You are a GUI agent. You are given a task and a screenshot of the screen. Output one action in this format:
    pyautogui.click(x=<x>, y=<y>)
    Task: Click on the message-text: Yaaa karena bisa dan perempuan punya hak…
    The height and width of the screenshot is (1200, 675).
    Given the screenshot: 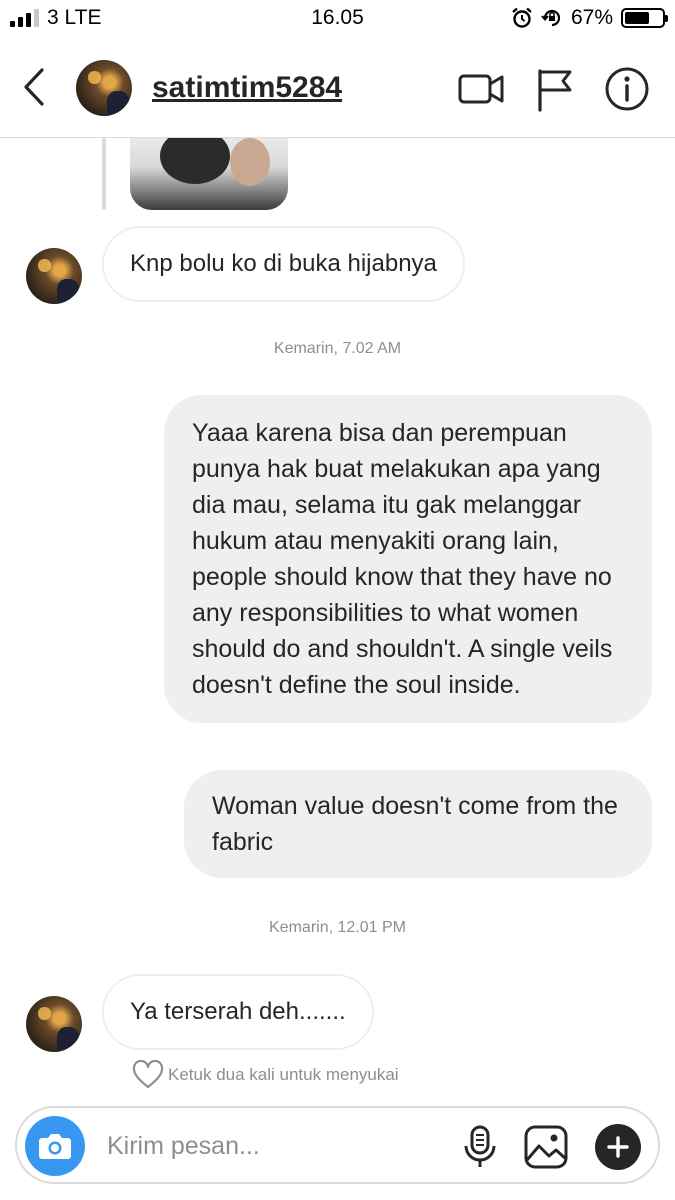 What is the action you would take?
    pyautogui.click(x=402, y=559)
    